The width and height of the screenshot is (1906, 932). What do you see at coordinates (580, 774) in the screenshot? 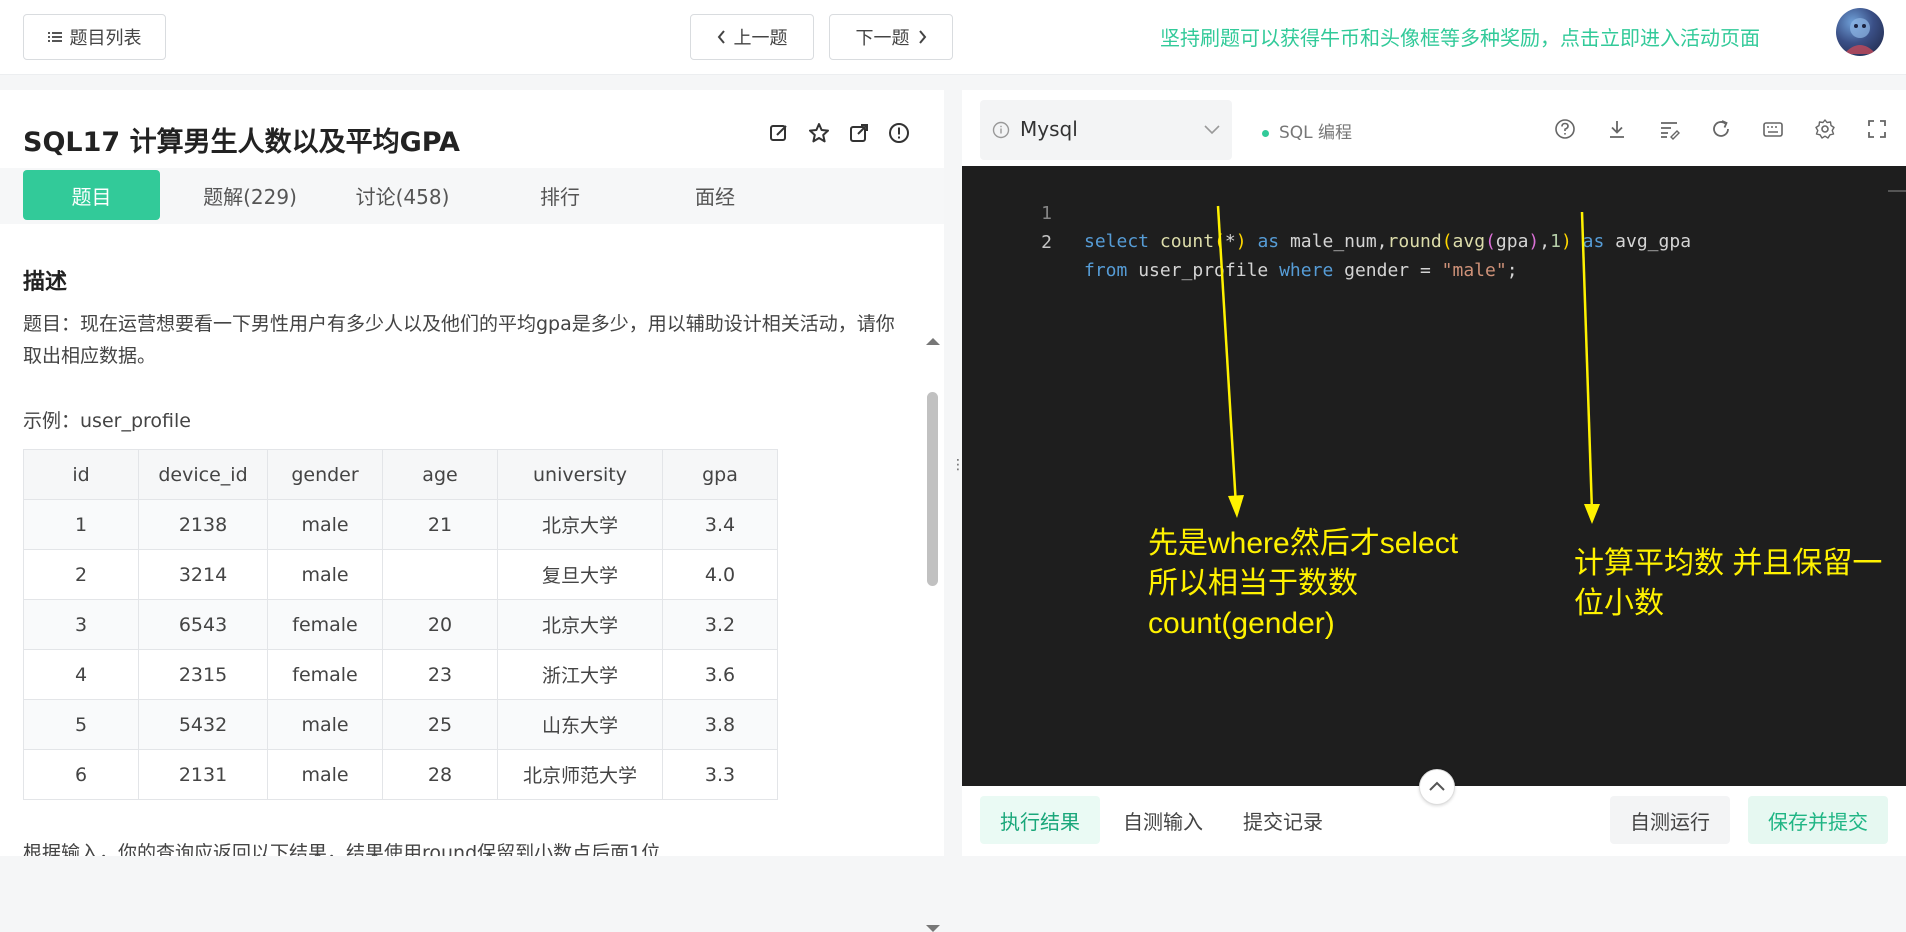
I see `table-cell: 北京师范大学` at bounding box center [580, 774].